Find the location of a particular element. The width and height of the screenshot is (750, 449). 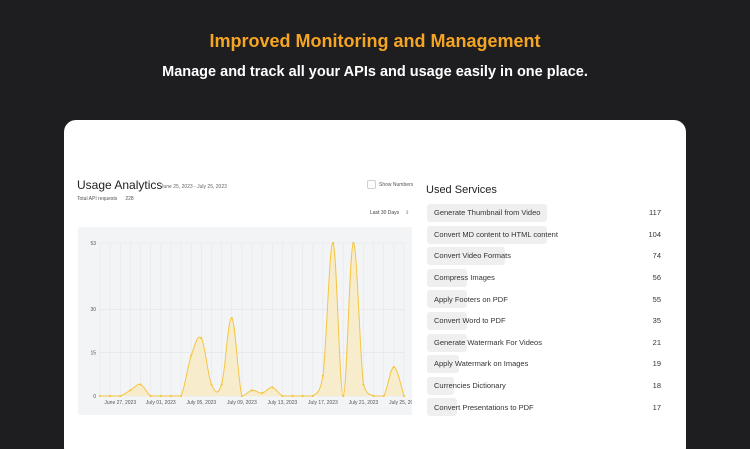

service-count: 18 is located at coordinates (656, 386).